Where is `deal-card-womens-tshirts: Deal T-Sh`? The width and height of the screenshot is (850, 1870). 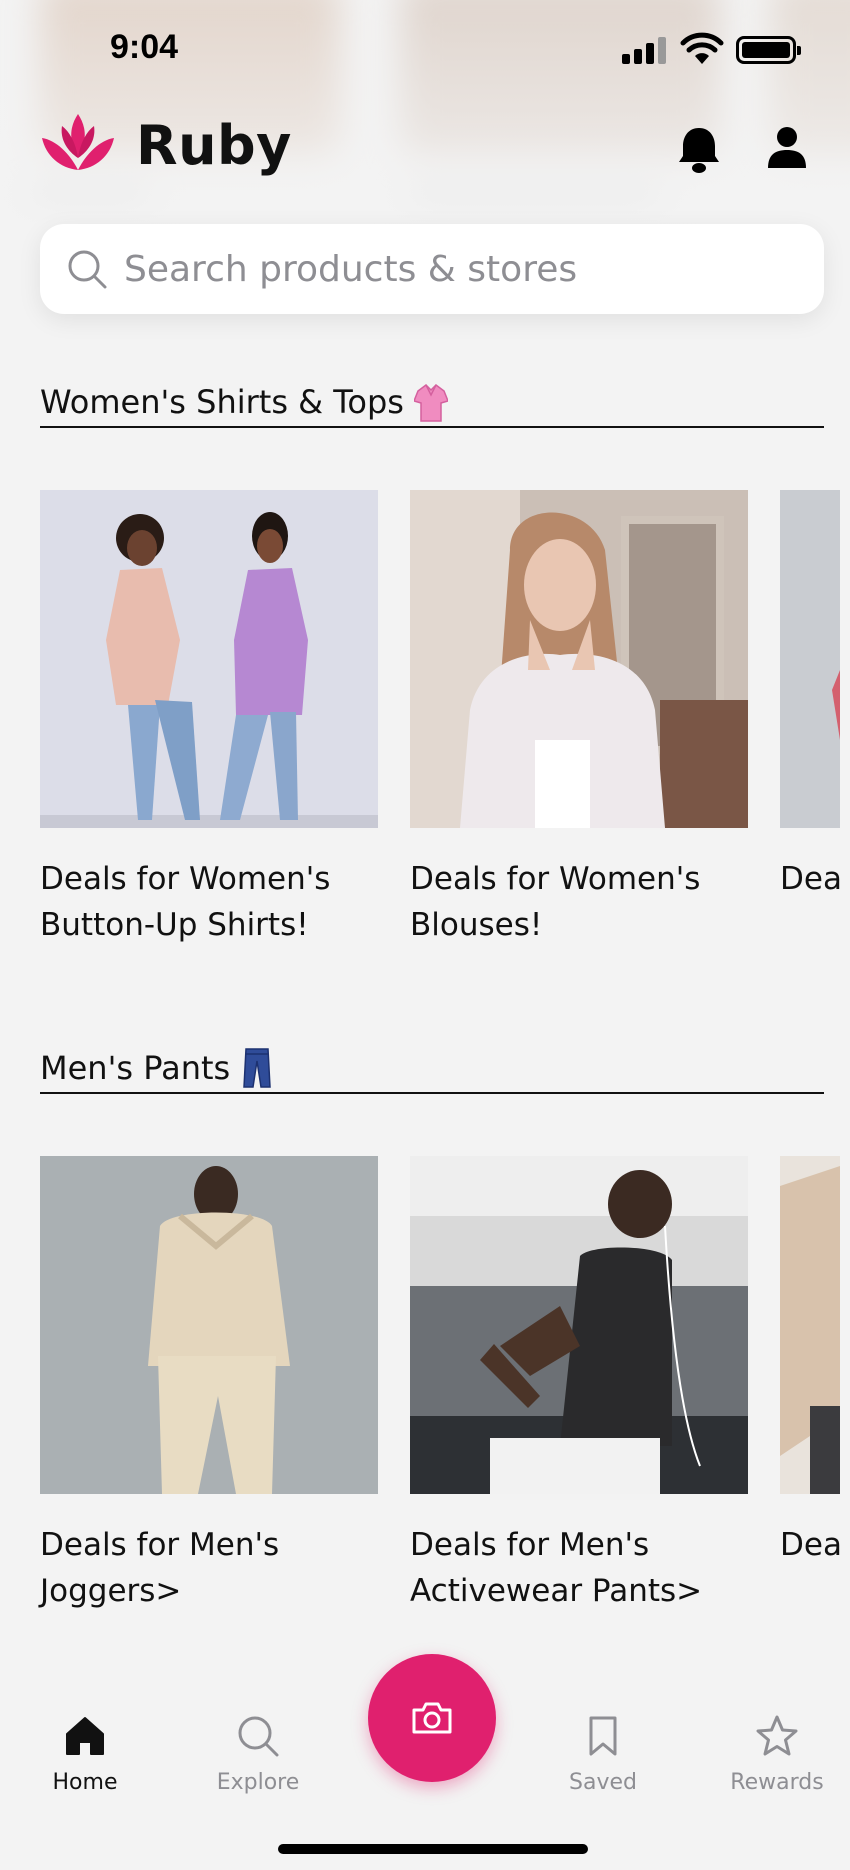 deal-card-womens-tshirts: Deal T-Sh is located at coordinates (810, 696).